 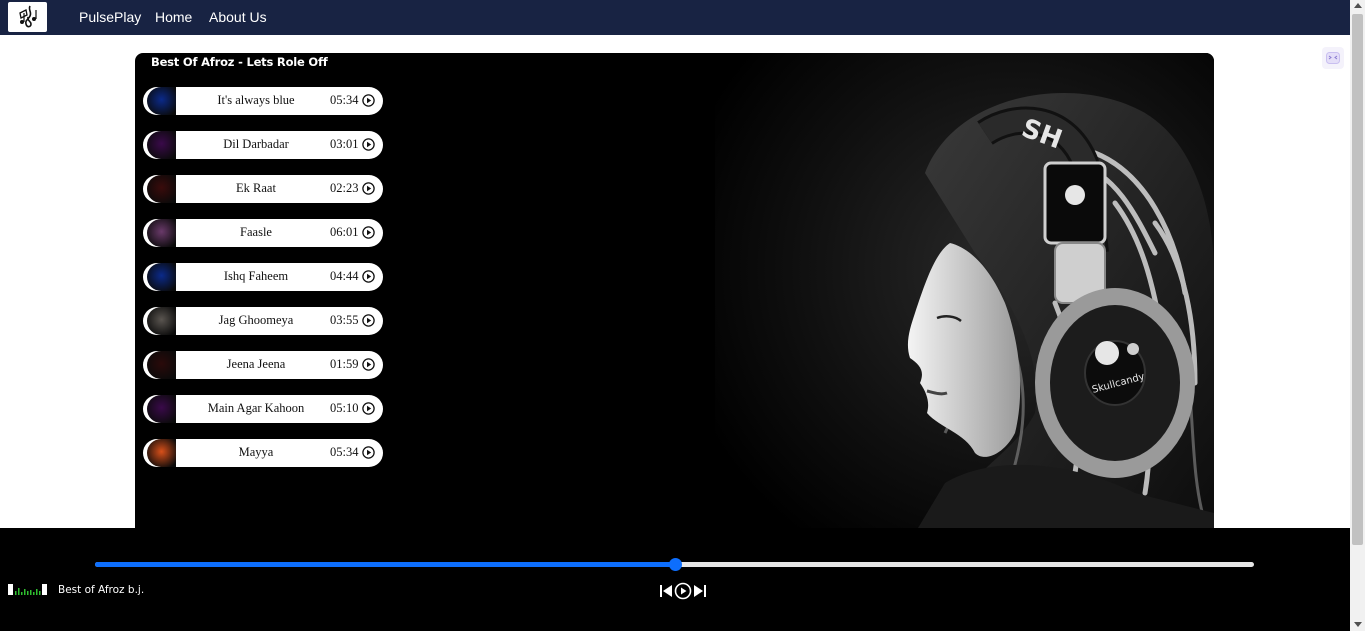 I want to click on nav-about-link: About Us, so click(x=238, y=17).